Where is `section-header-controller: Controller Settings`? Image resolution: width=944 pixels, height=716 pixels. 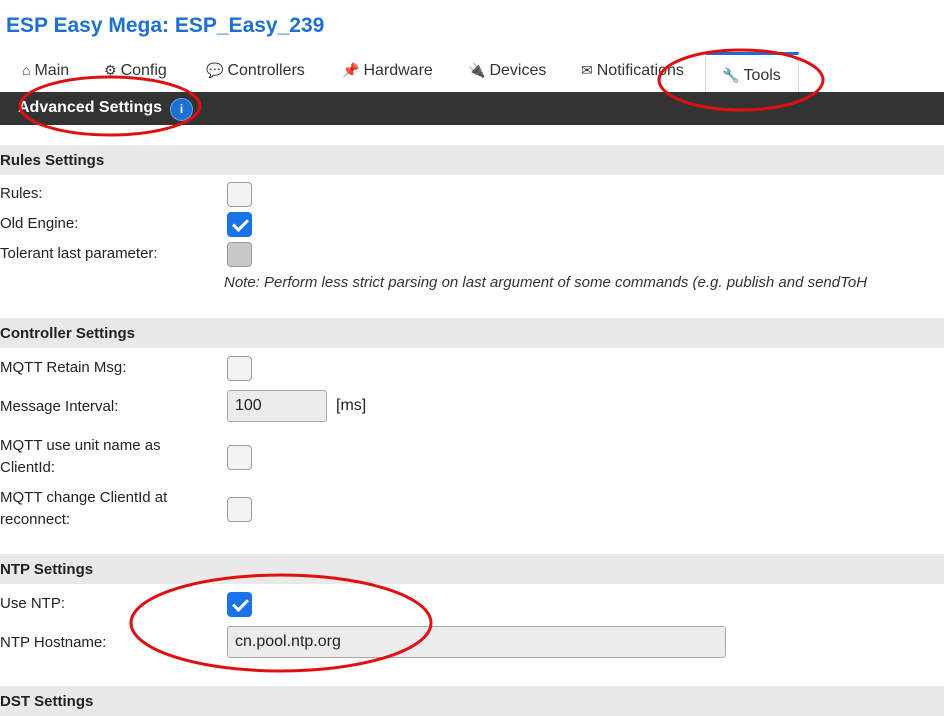
section-header-controller: Controller Settings is located at coordinates (472, 333).